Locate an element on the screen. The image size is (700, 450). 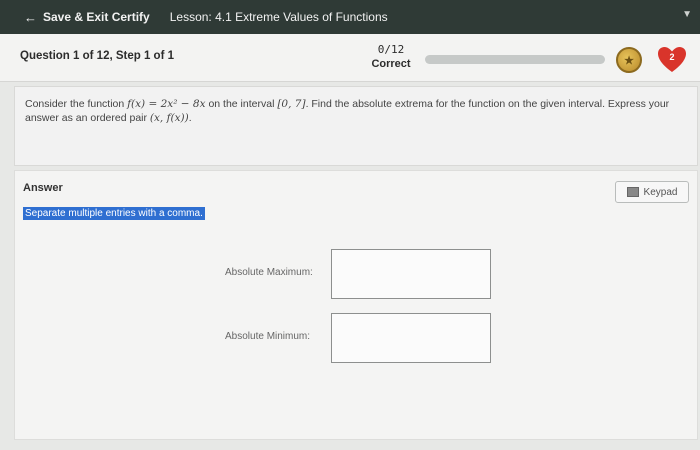
lesson-title: Lesson: 4.1 Extreme Values of Functions is located at coordinates (278, 17).